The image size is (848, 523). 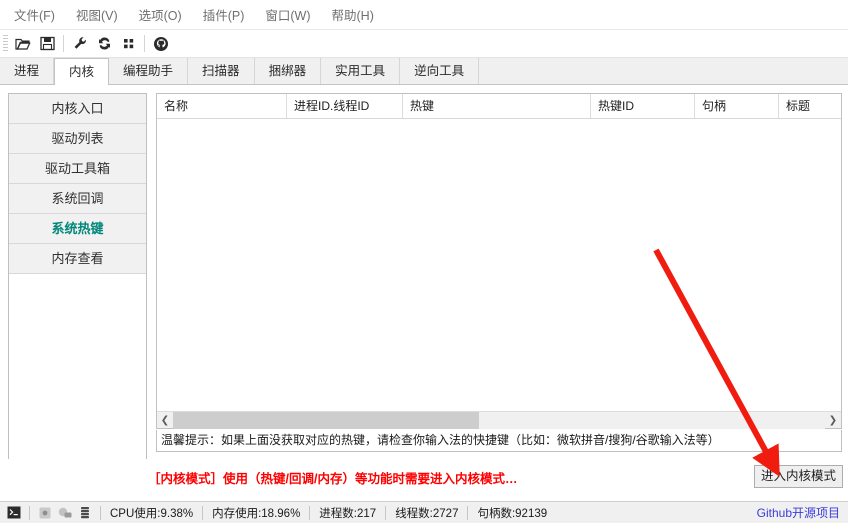 What do you see at coordinates (222, 106) in the screenshot?
I see `table-column-name: 名称` at bounding box center [222, 106].